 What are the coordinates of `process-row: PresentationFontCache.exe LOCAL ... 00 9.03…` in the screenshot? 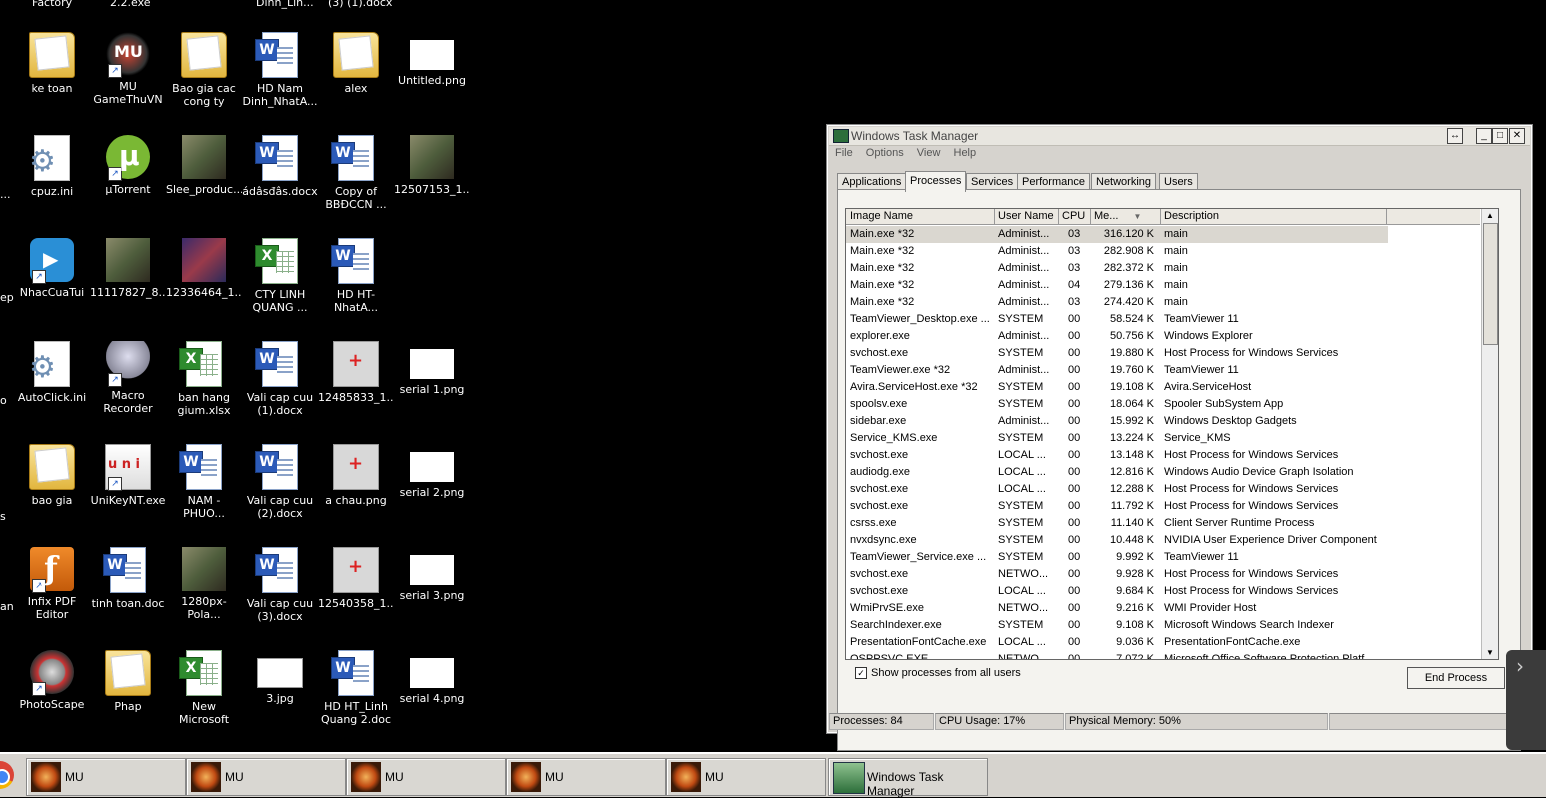 It's located at (1163, 642).